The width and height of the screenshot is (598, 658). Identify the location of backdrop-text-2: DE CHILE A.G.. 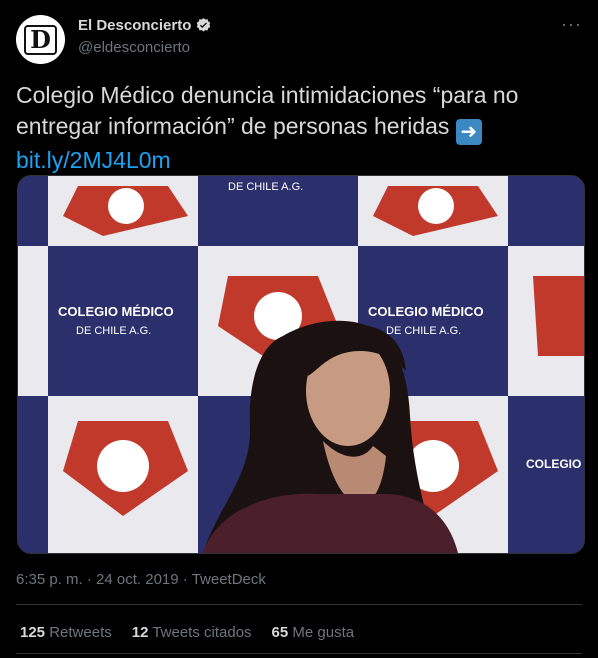
(113, 331).